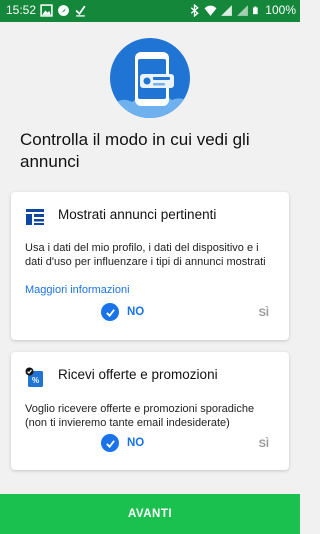 Image resolution: width=320 pixels, height=534 pixels. Describe the element at coordinates (210, 10) in the screenshot. I see `wifi-icon` at that location.